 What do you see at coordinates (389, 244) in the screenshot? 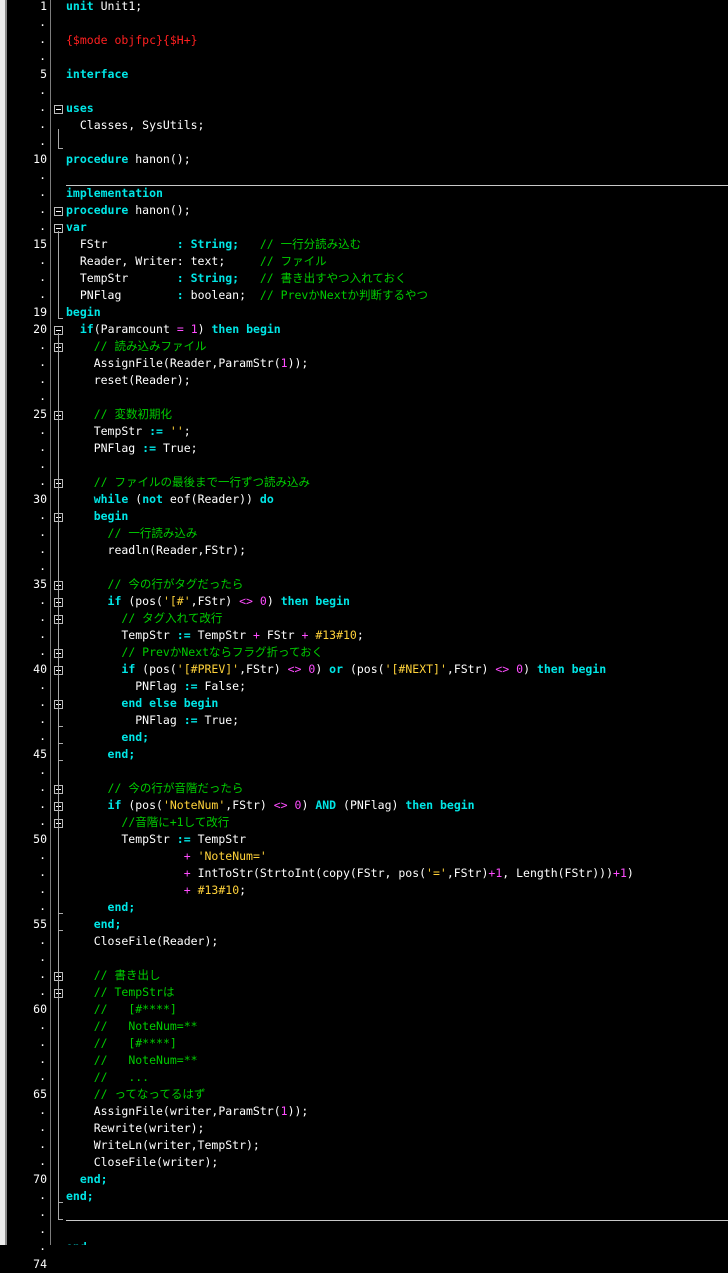
I see `code-line: FStr : String; // 一行分読み込む` at bounding box center [389, 244].